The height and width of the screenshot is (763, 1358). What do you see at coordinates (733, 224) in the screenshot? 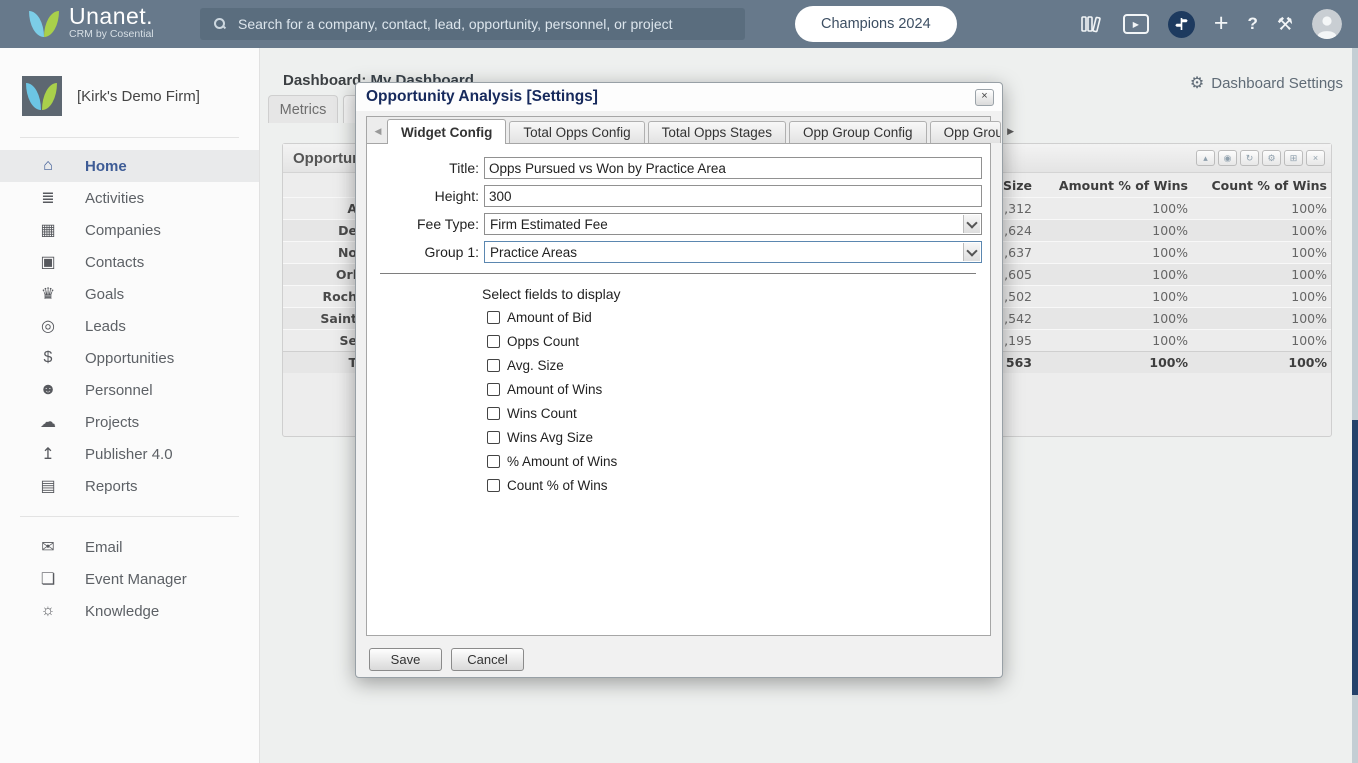
I see `fee-type-select: Firm Estimated Fee` at bounding box center [733, 224].